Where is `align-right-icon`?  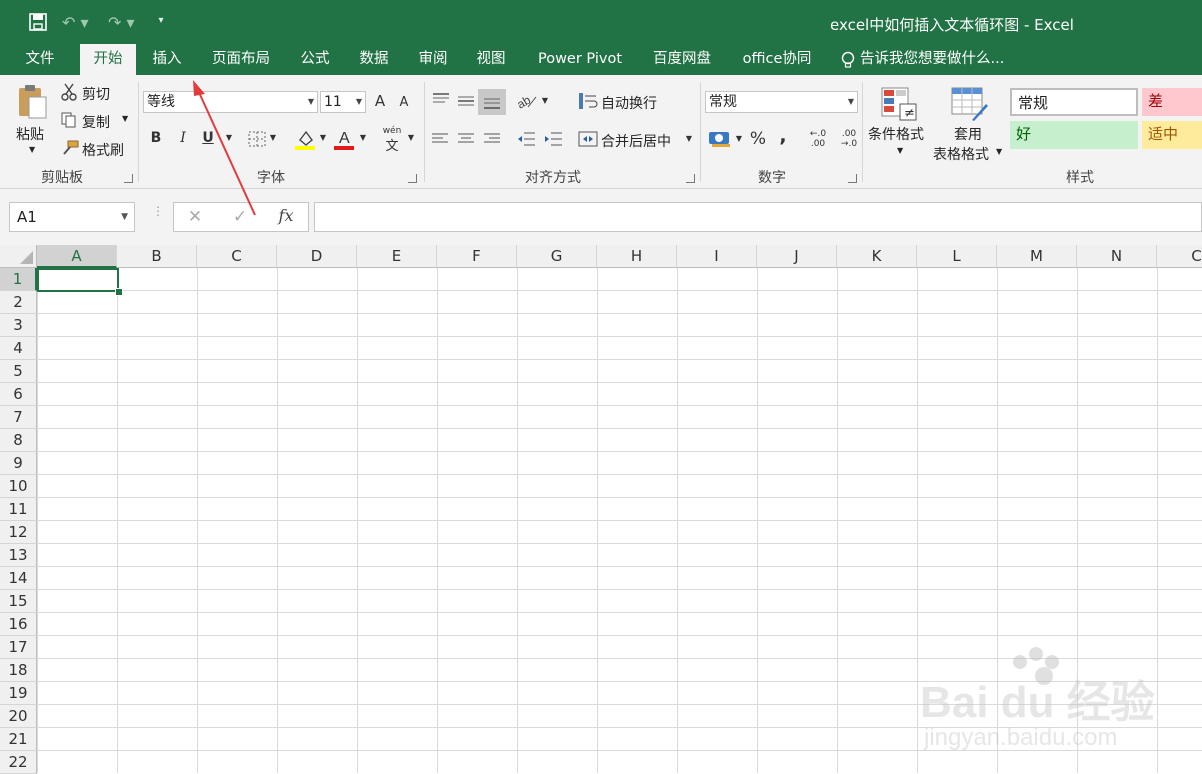
align-right-icon is located at coordinates (492, 139).